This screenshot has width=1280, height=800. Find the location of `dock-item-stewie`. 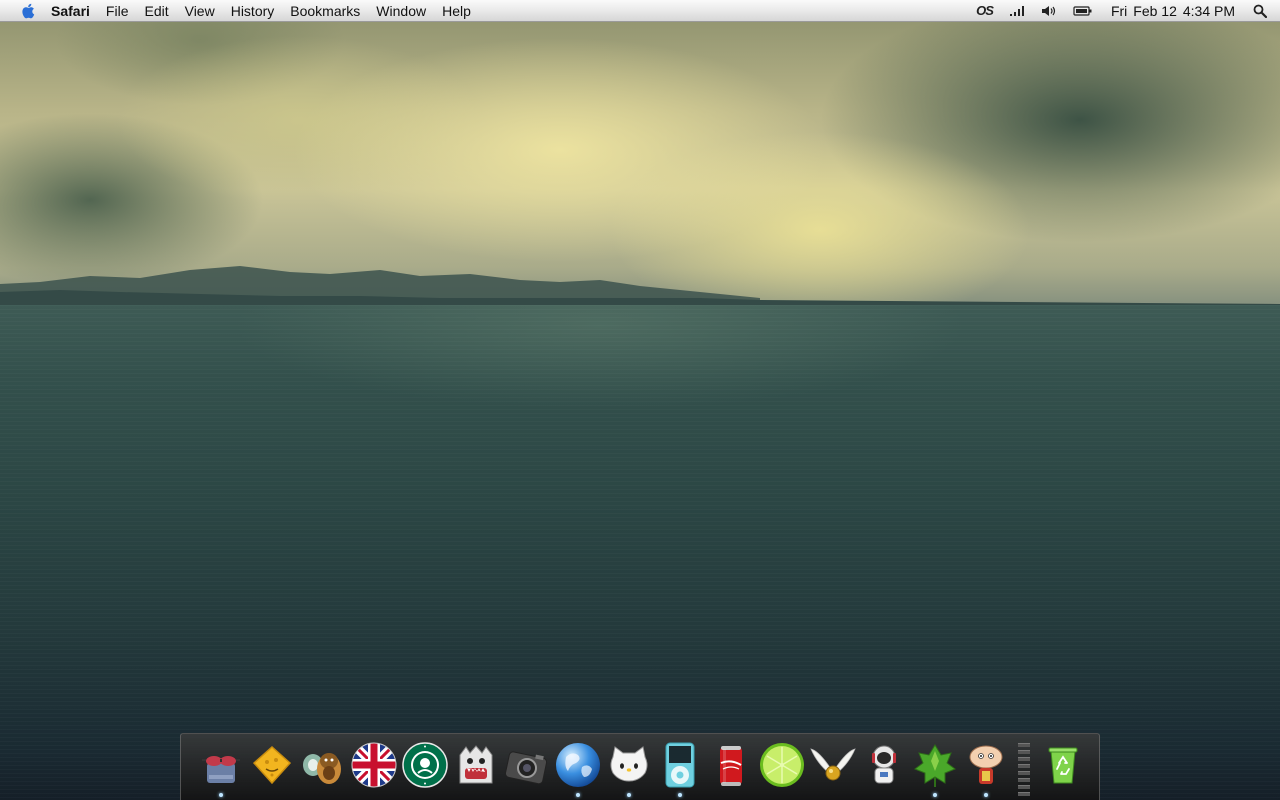

dock-item-stewie is located at coordinates (985, 769).